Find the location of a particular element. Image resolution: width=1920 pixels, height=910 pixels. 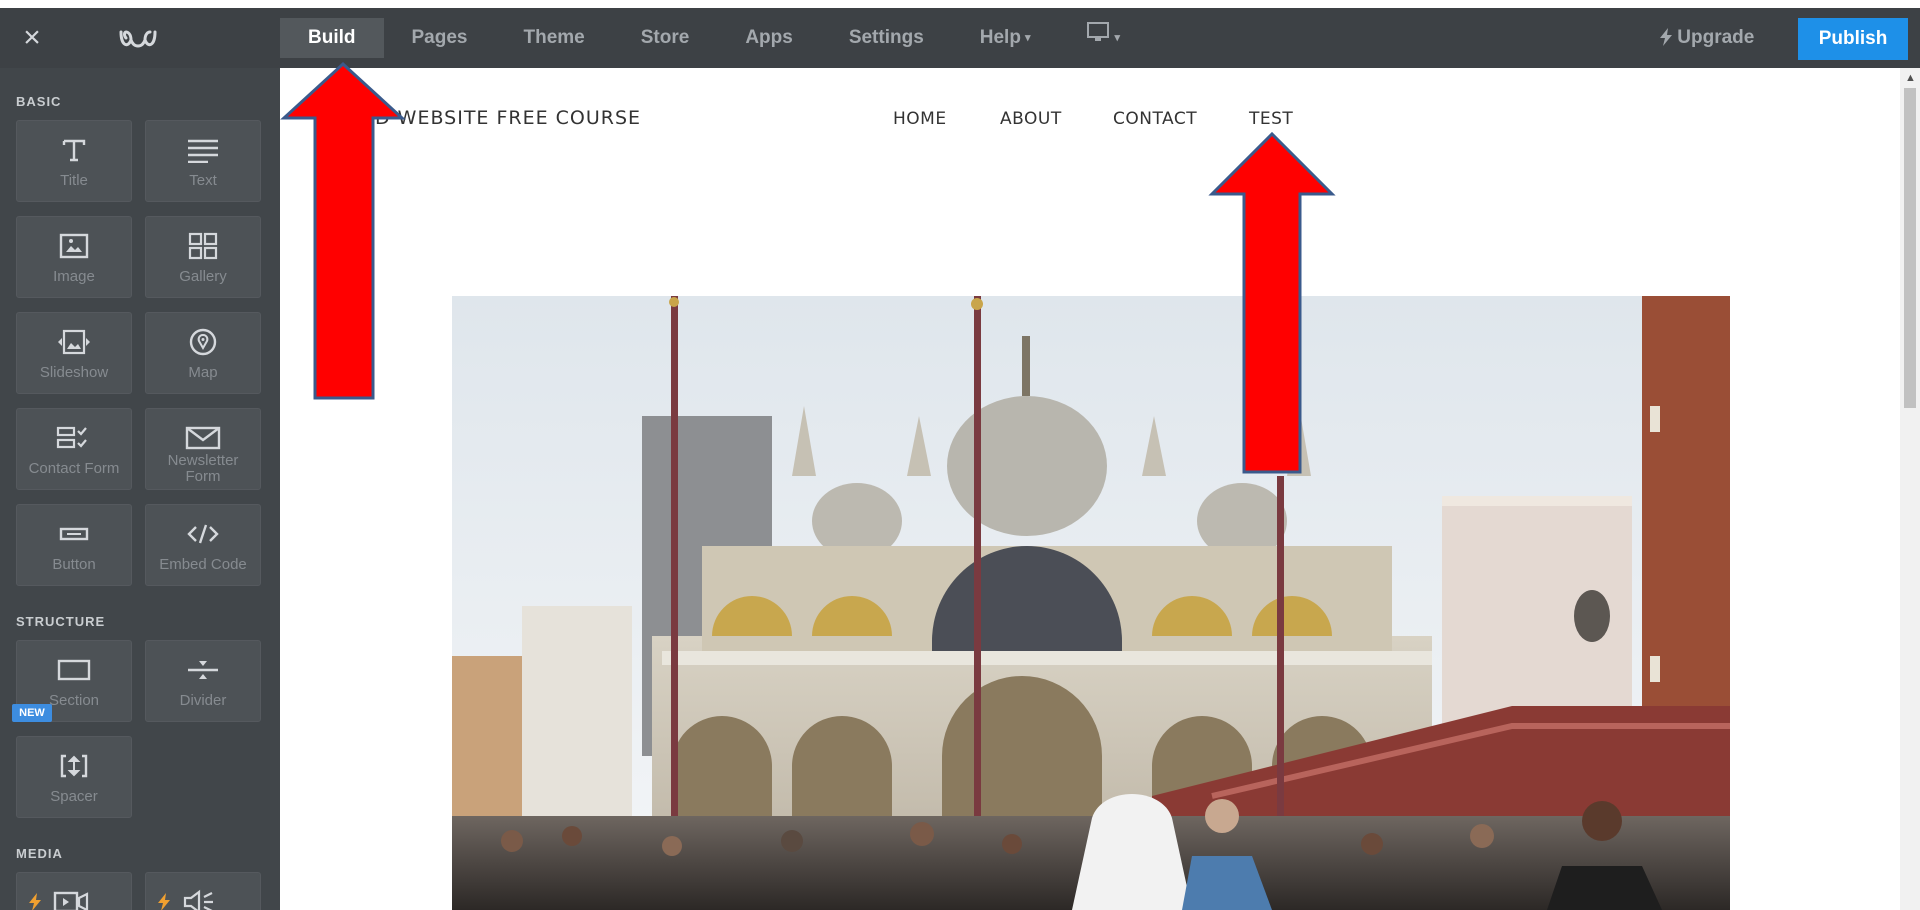

element-image: Image is located at coordinates (74, 257).